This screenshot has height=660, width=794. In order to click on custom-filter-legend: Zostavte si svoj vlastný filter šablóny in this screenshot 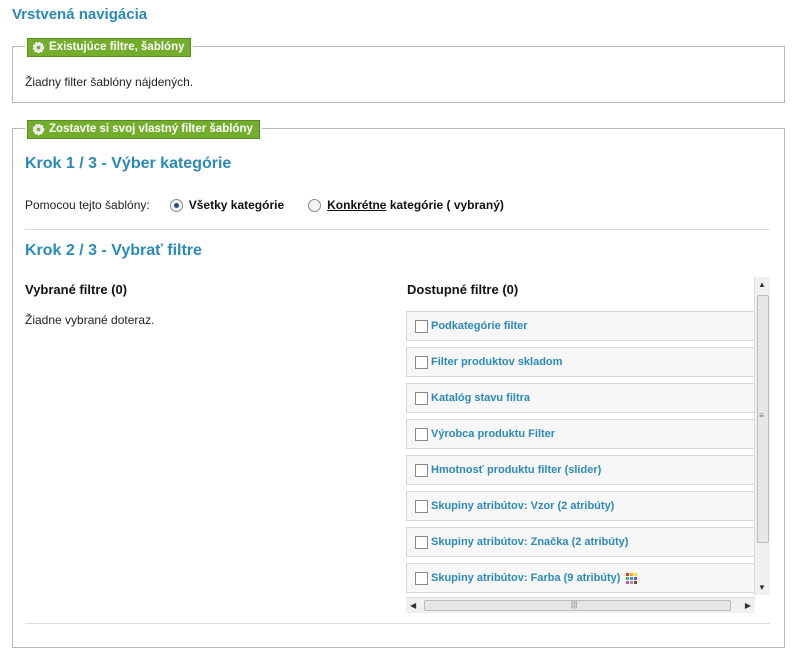, I will do `click(143, 129)`.